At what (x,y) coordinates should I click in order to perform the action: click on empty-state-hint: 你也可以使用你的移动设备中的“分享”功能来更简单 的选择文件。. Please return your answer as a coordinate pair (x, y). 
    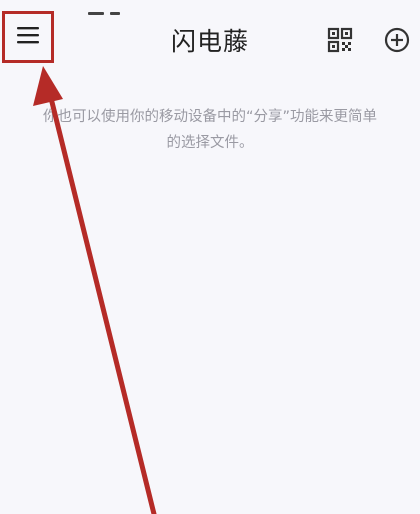
    Looking at the image, I should click on (210, 130).